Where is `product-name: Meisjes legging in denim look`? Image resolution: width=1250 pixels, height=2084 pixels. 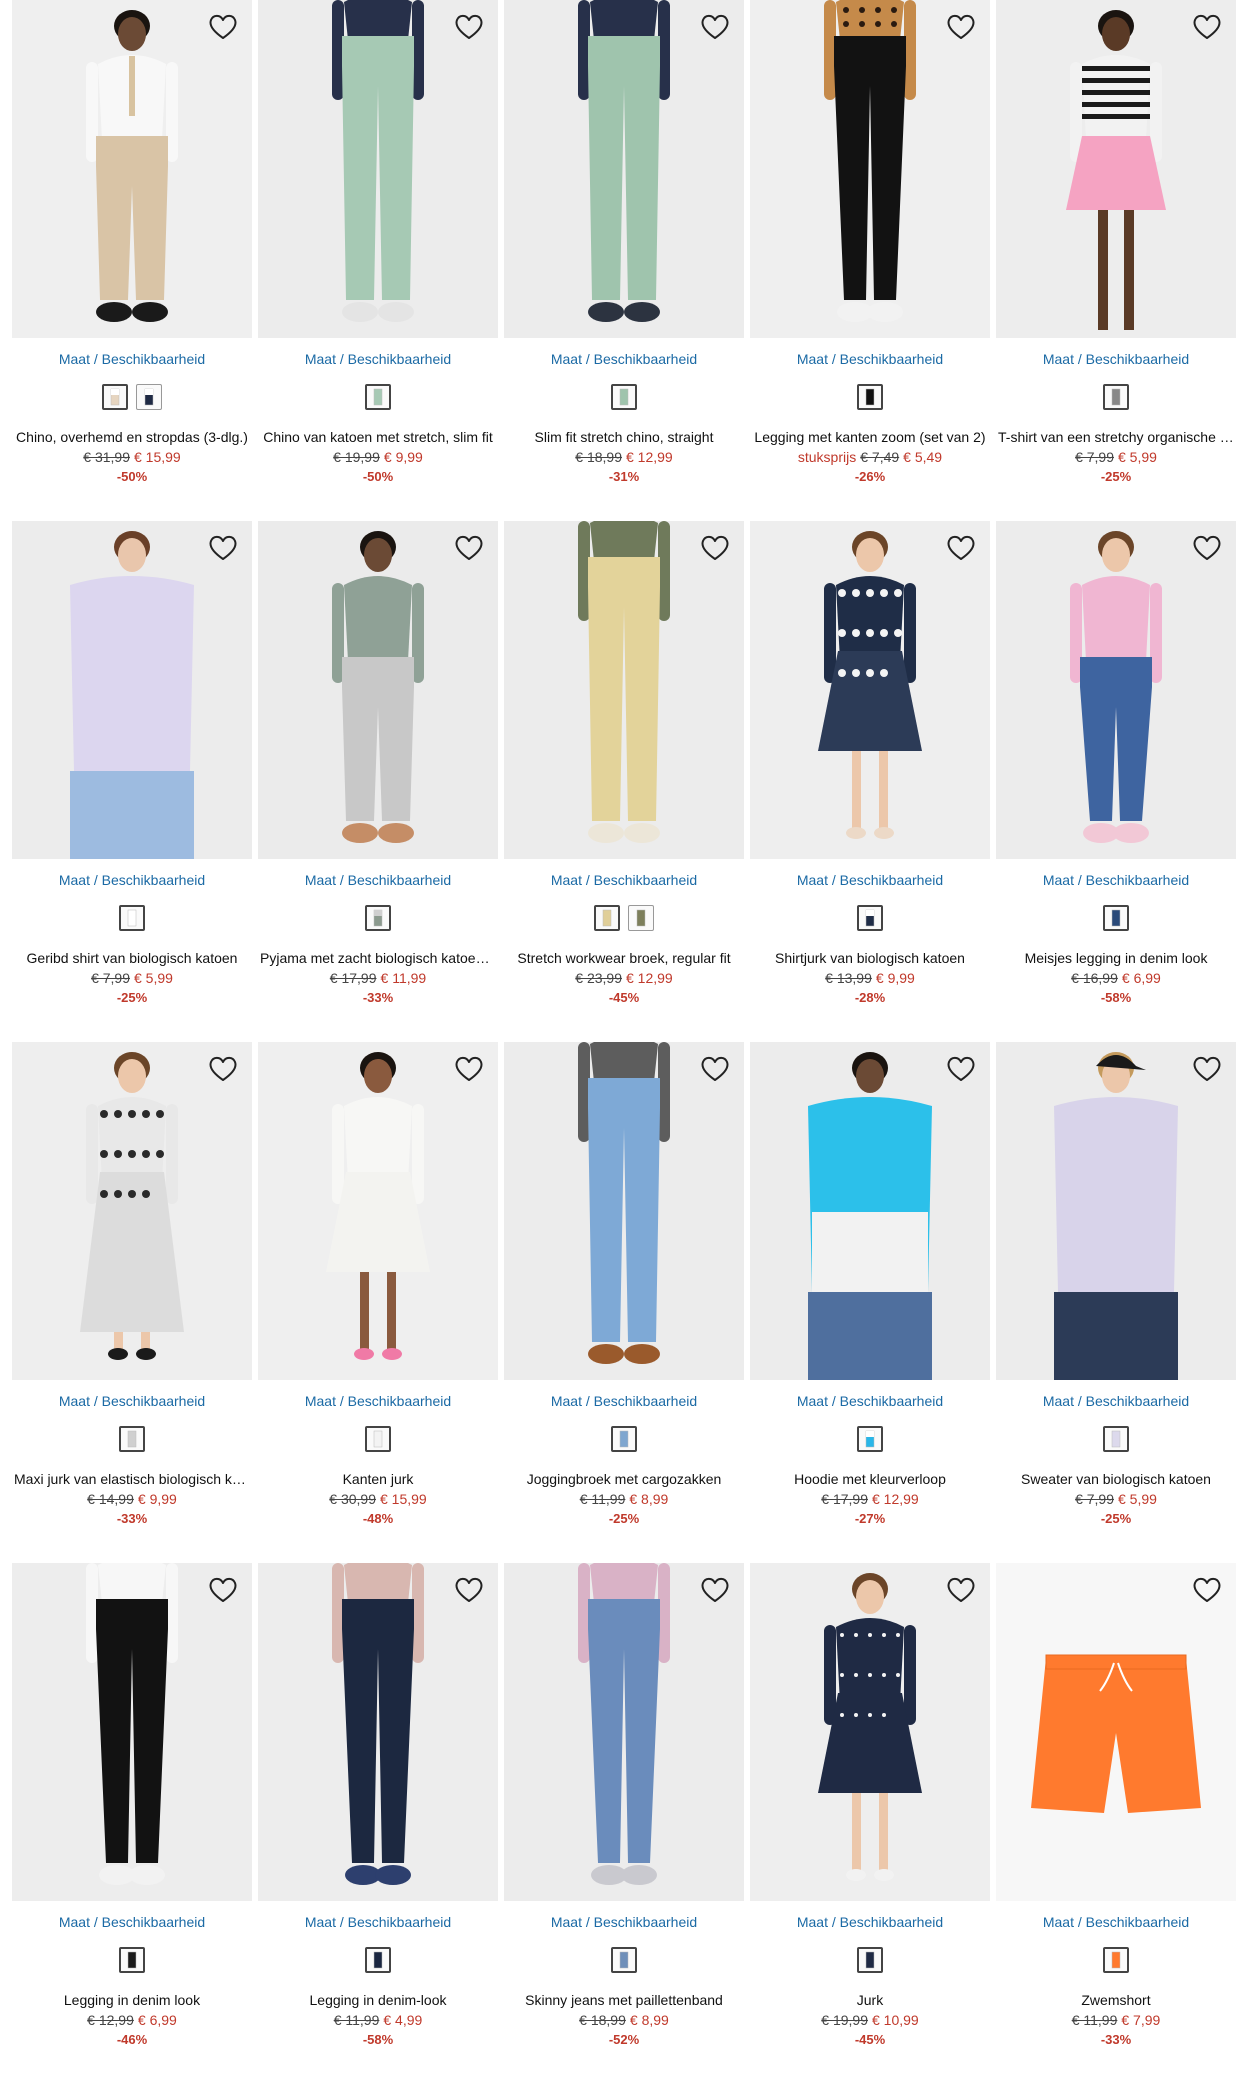 product-name: Meisjes legging in denim look is located at coordinates (1116, 958).